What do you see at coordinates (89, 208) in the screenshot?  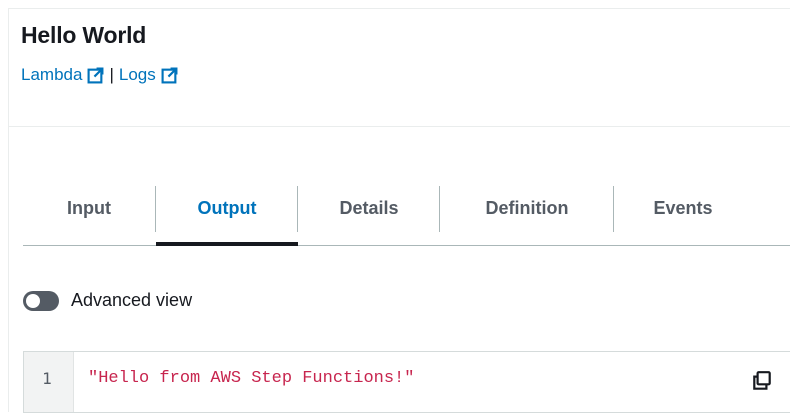 I see `tab-input: Input` at bounding box center [89, 208].